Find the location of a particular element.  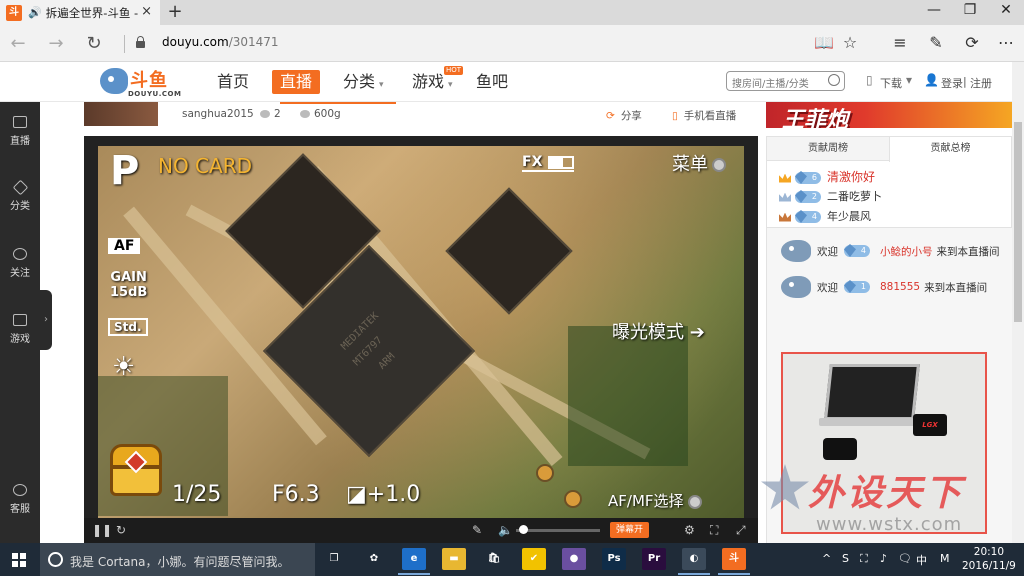

chat-user-name: 881555 is located at coordinates (900, 287).